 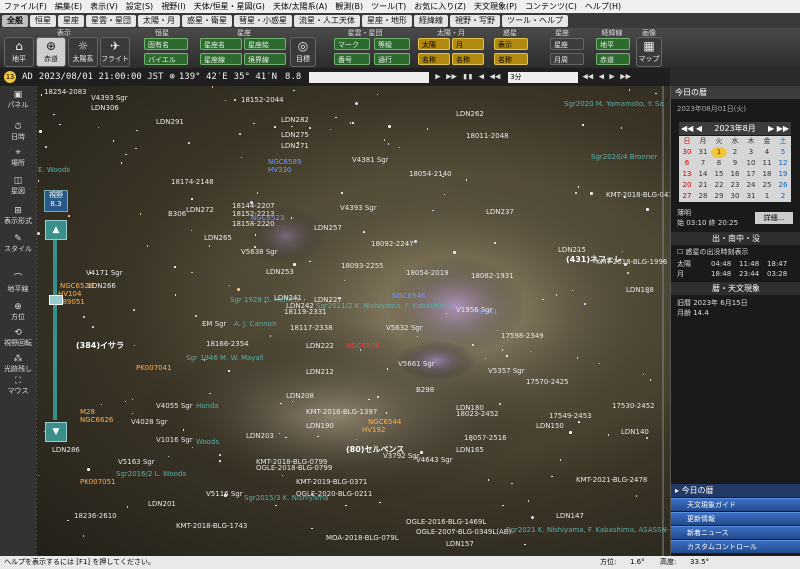 I want to click on calendar-day: 14, so click(x=703, y=174).